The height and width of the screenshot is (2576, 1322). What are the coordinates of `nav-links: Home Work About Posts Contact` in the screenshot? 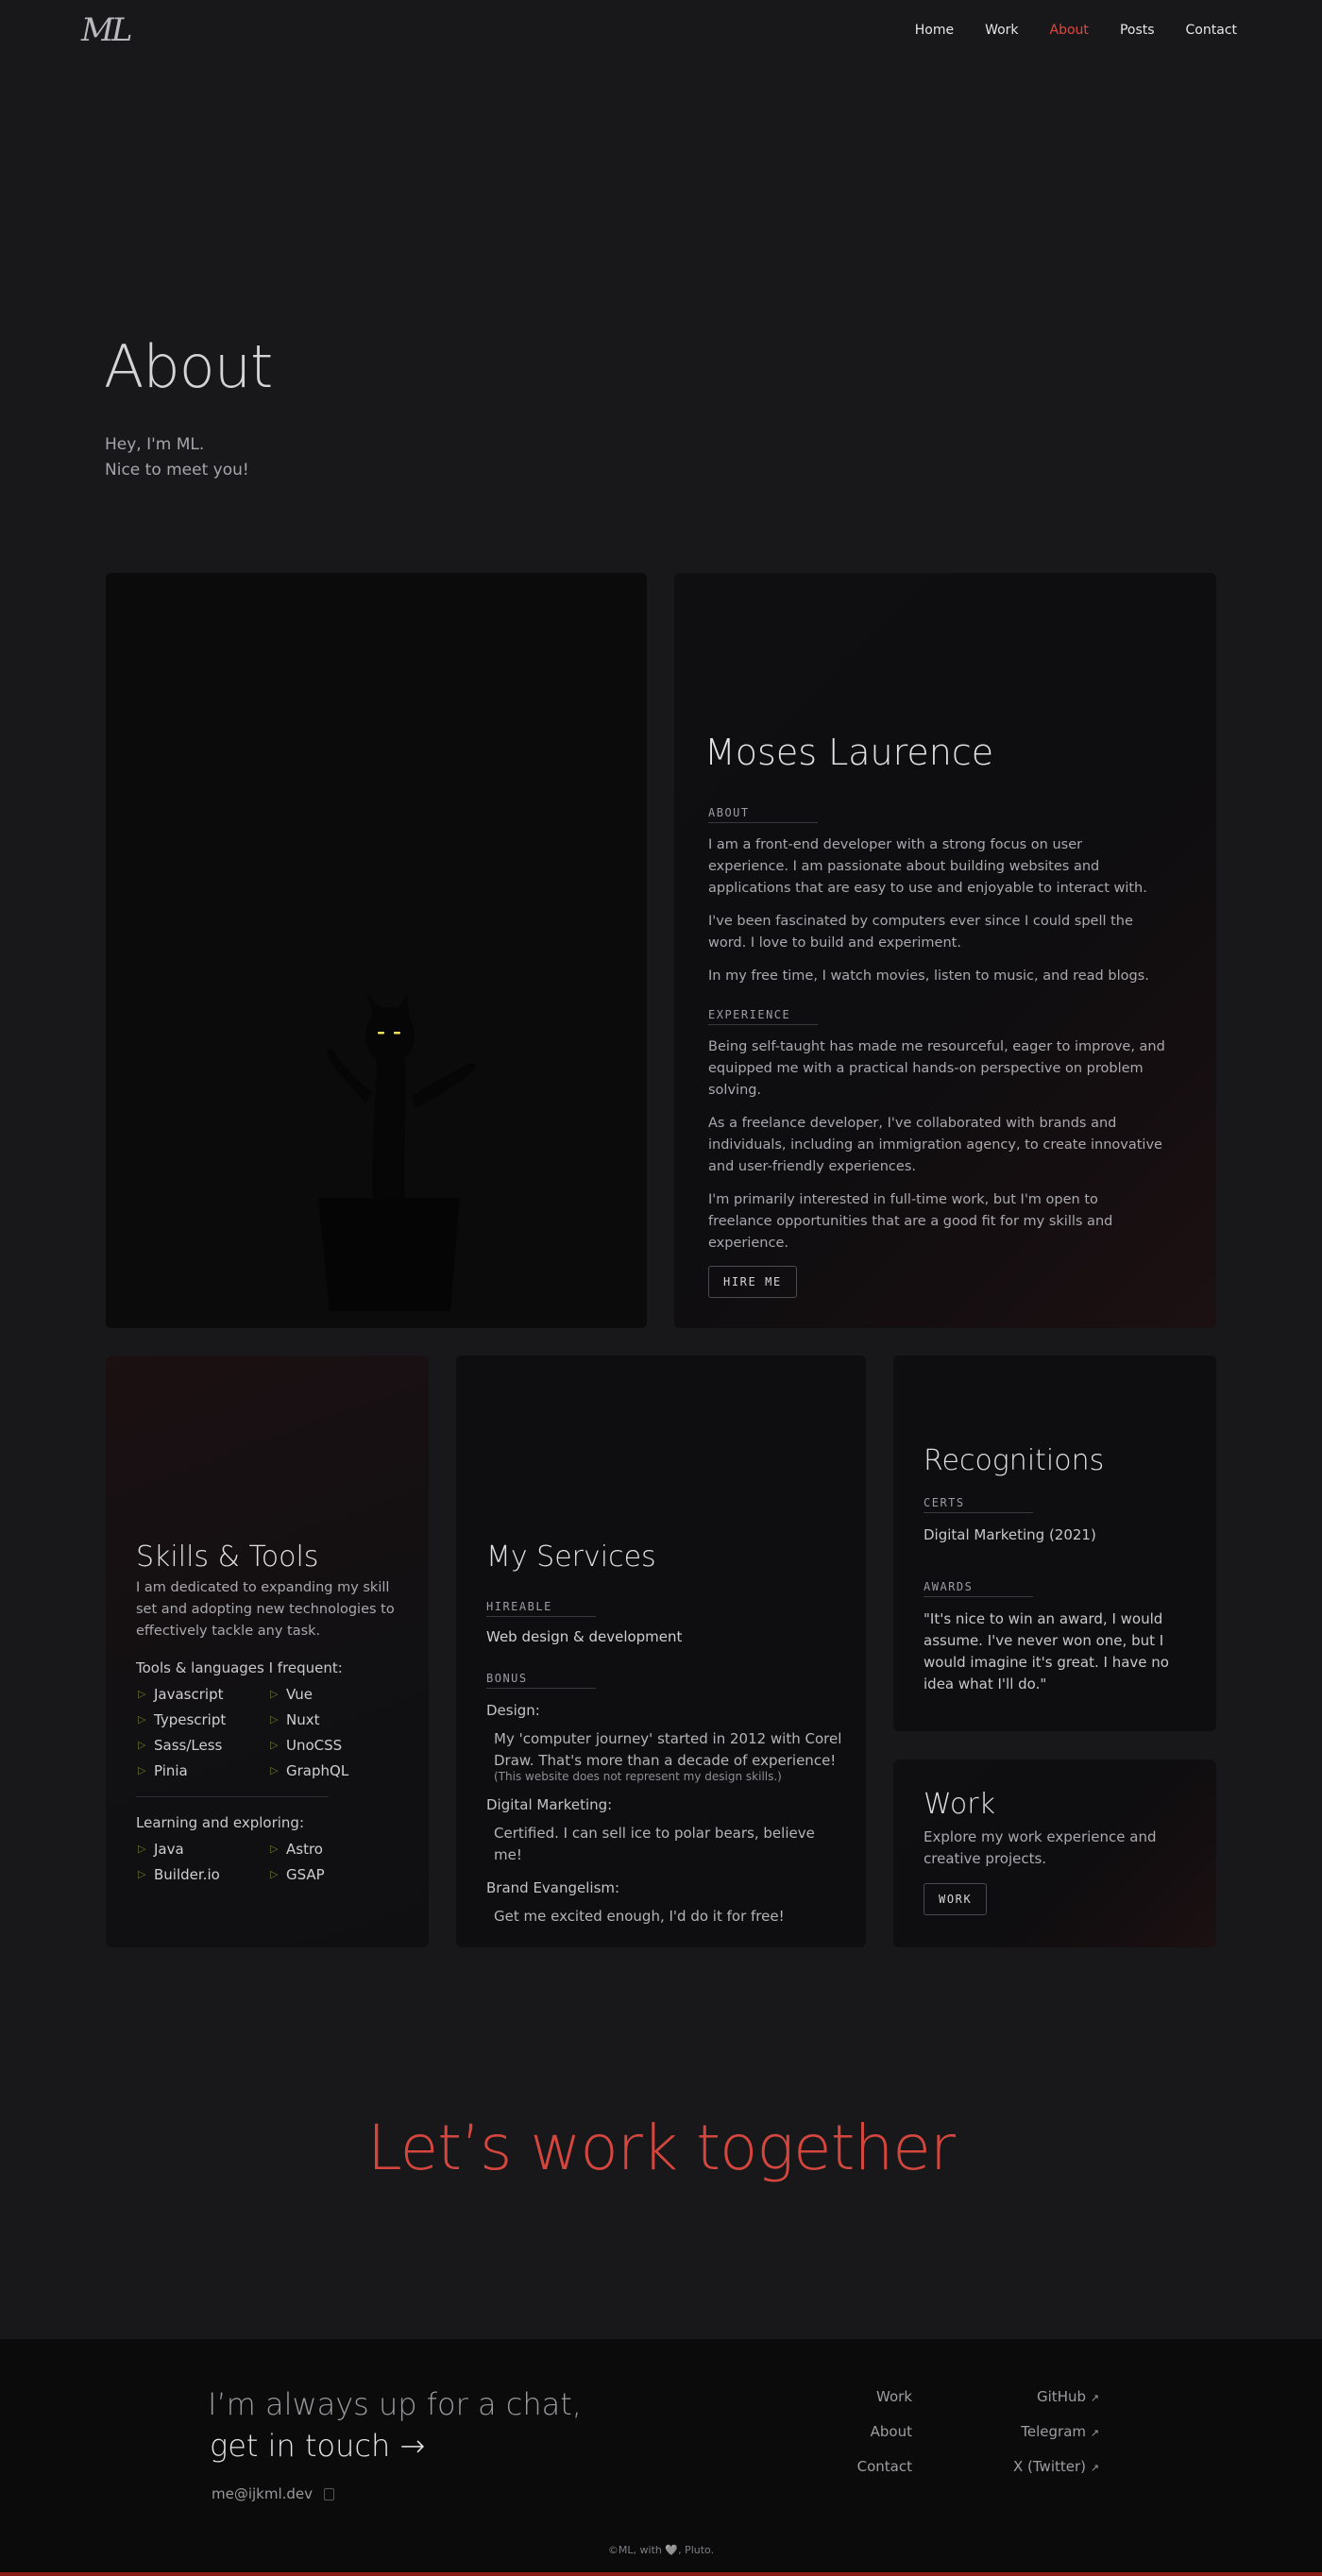 It's located at (1076, 30).